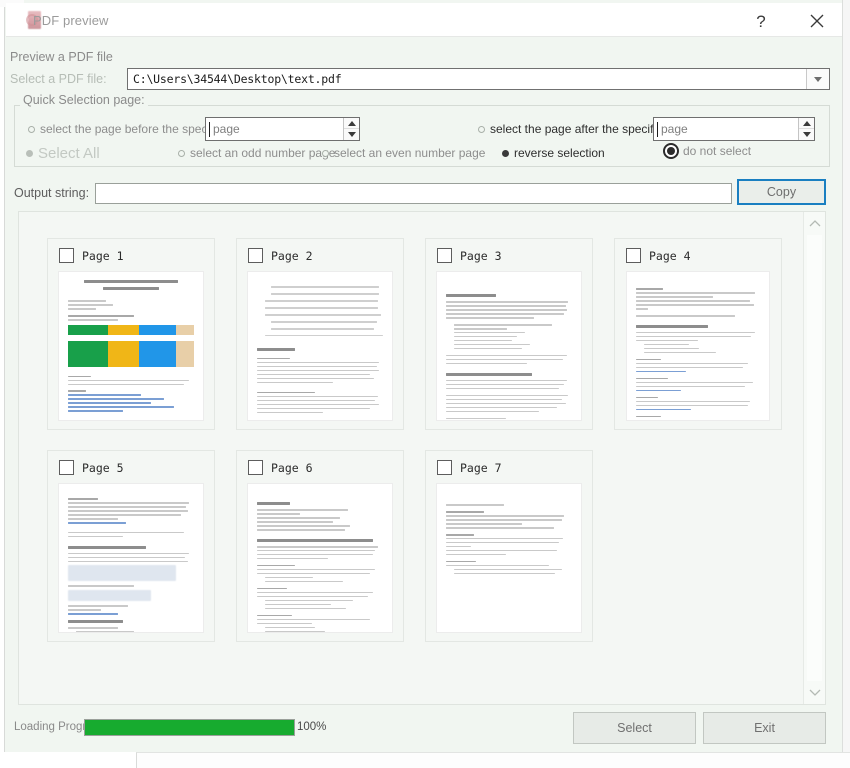 Image resolution: width=850 pixels, height=768 pixels. Describe the element at coordinates (103, 467) in the screenshot. I see `page-label: Page 5` at that location.